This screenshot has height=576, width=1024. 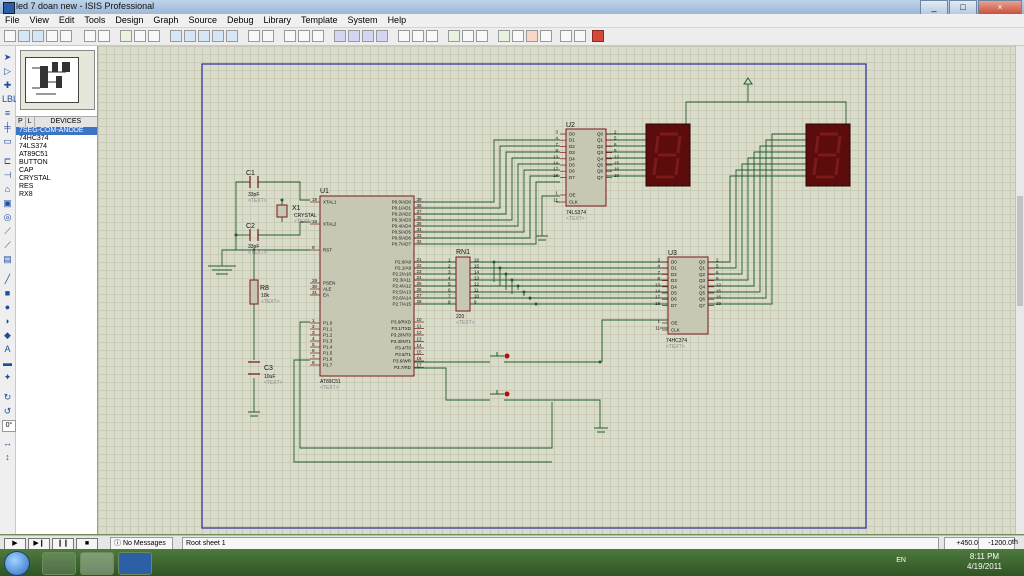 What do you see at coordinates (256, 187) in the screenshot?
I see `capacitor-c1: C1 33pF <TEXT>` at bounding box center [256, 187].